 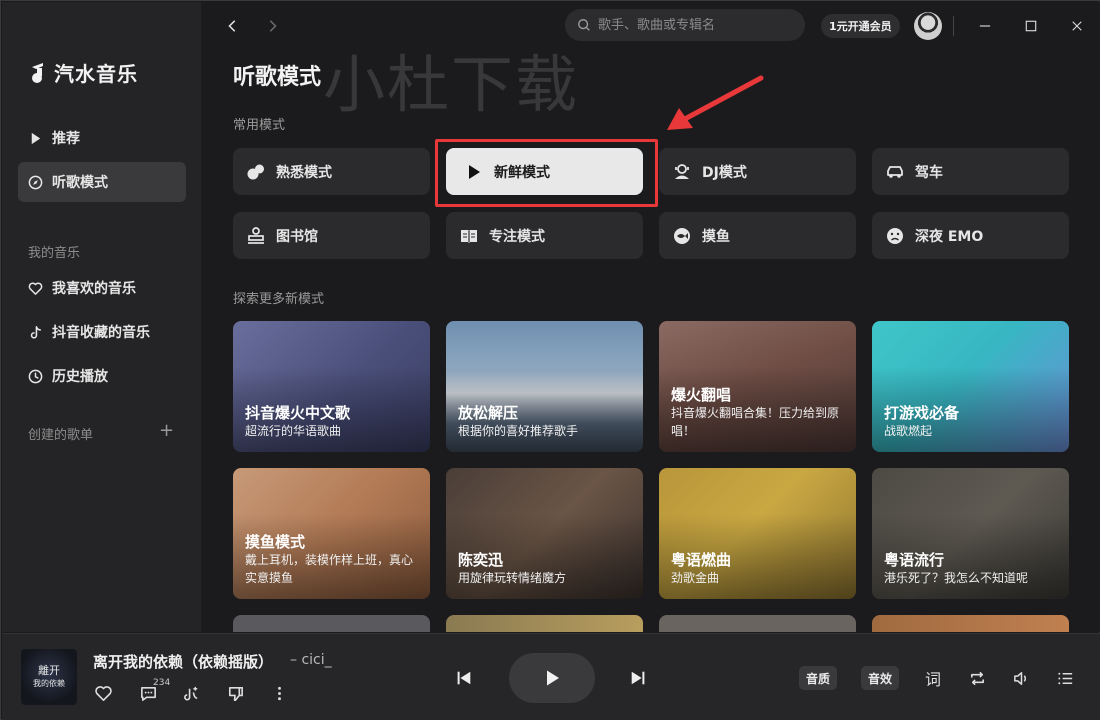 I want to click on queue-list-icon, so click(x=1064, y=678).